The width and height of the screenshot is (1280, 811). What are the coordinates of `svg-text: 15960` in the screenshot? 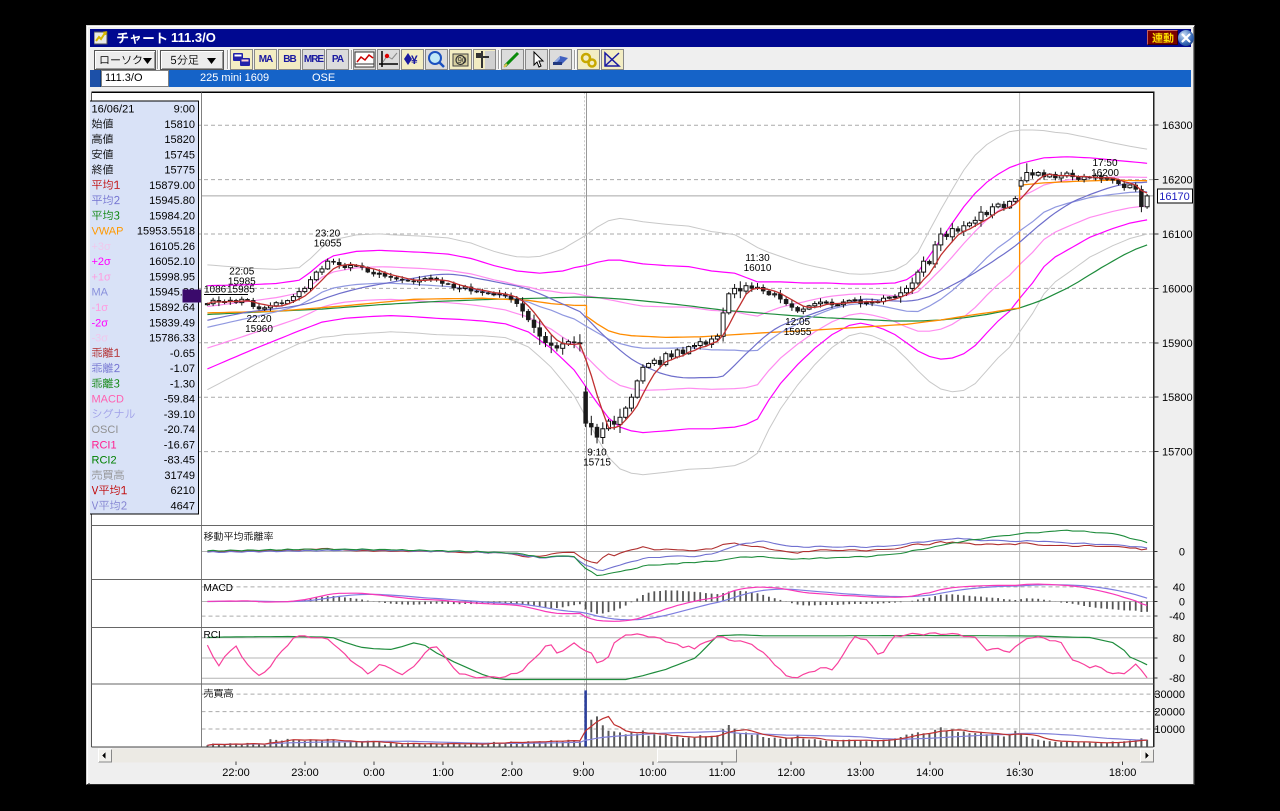 It's located at (259, 329).